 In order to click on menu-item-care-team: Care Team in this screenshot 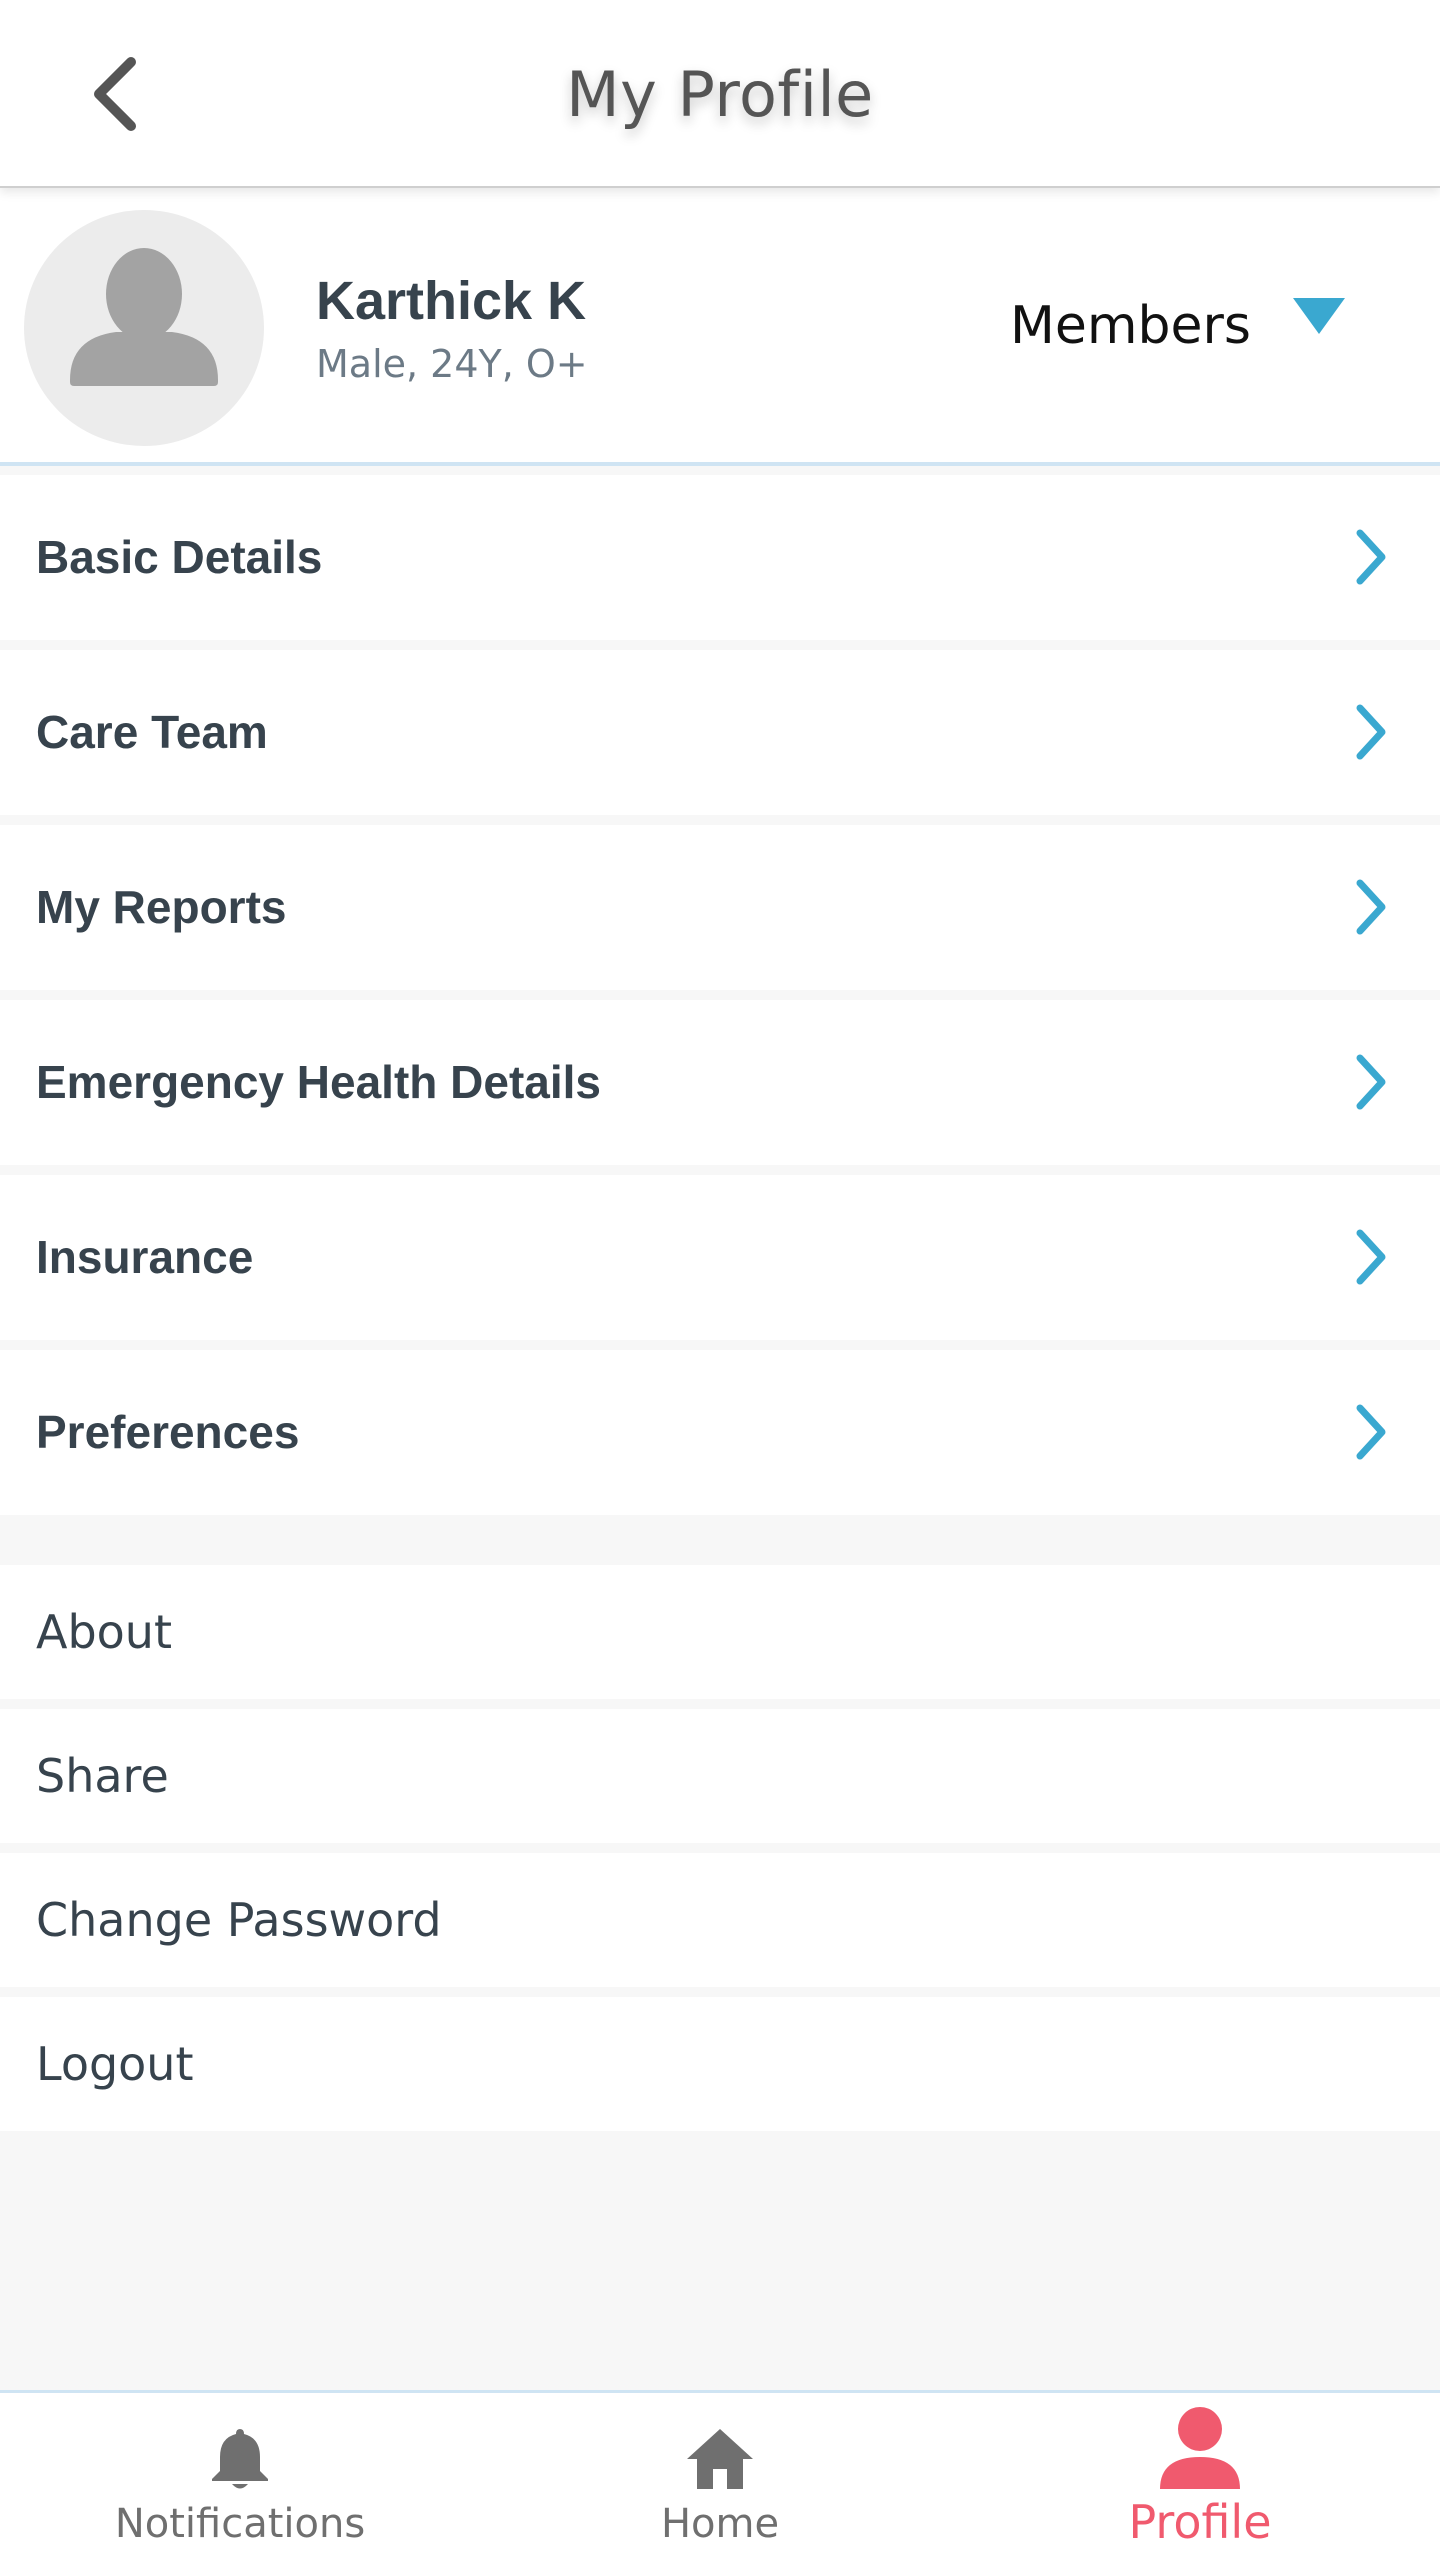, I will do `click(720, 732)`.